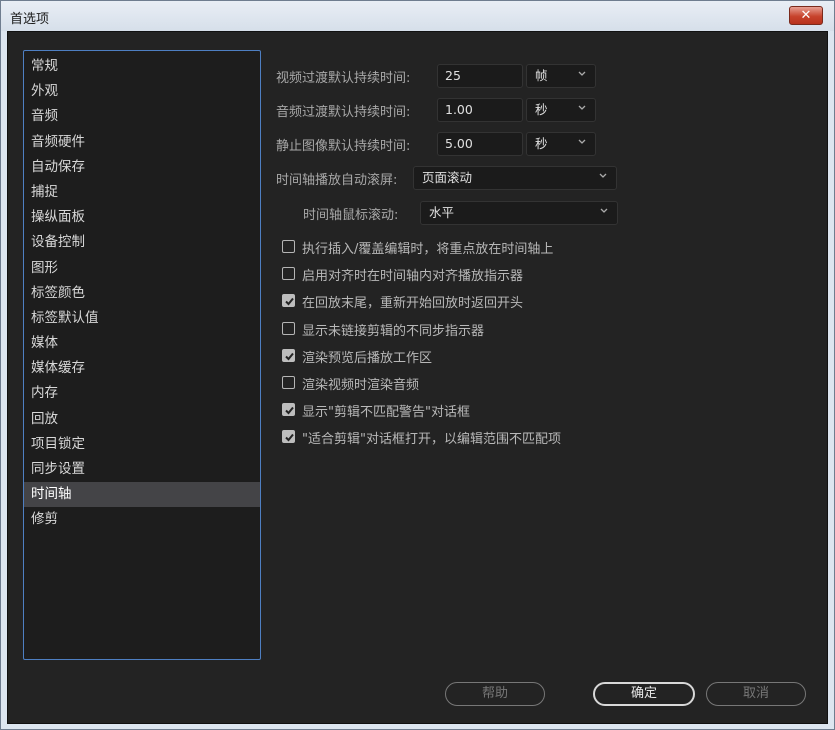 This screenshot has height=730, width=835. What do you see at coordinates (343, 146) in the screenshot?
I see `still-image-label: 静止图像默认持续时间:` at bounding box center [343, 146].